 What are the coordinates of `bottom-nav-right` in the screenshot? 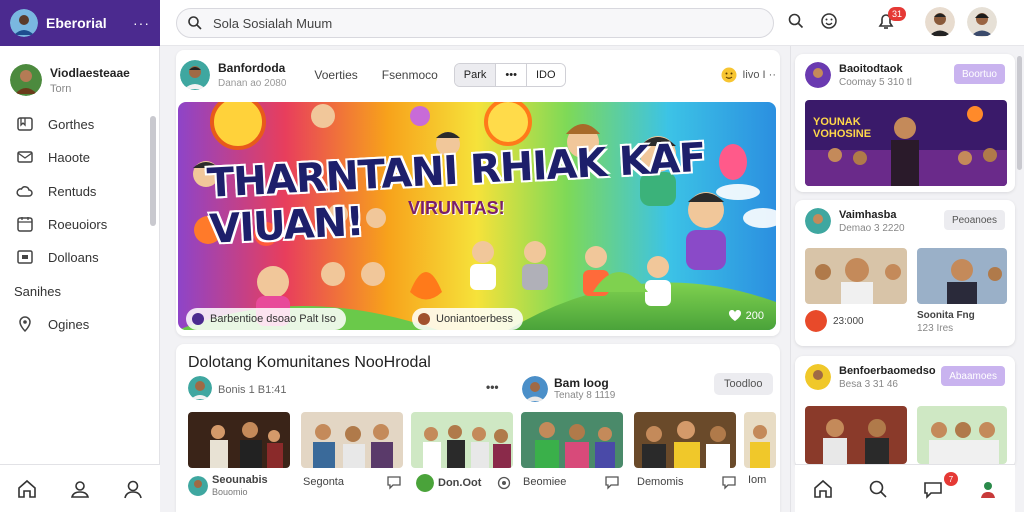 It's located at (905, 488).